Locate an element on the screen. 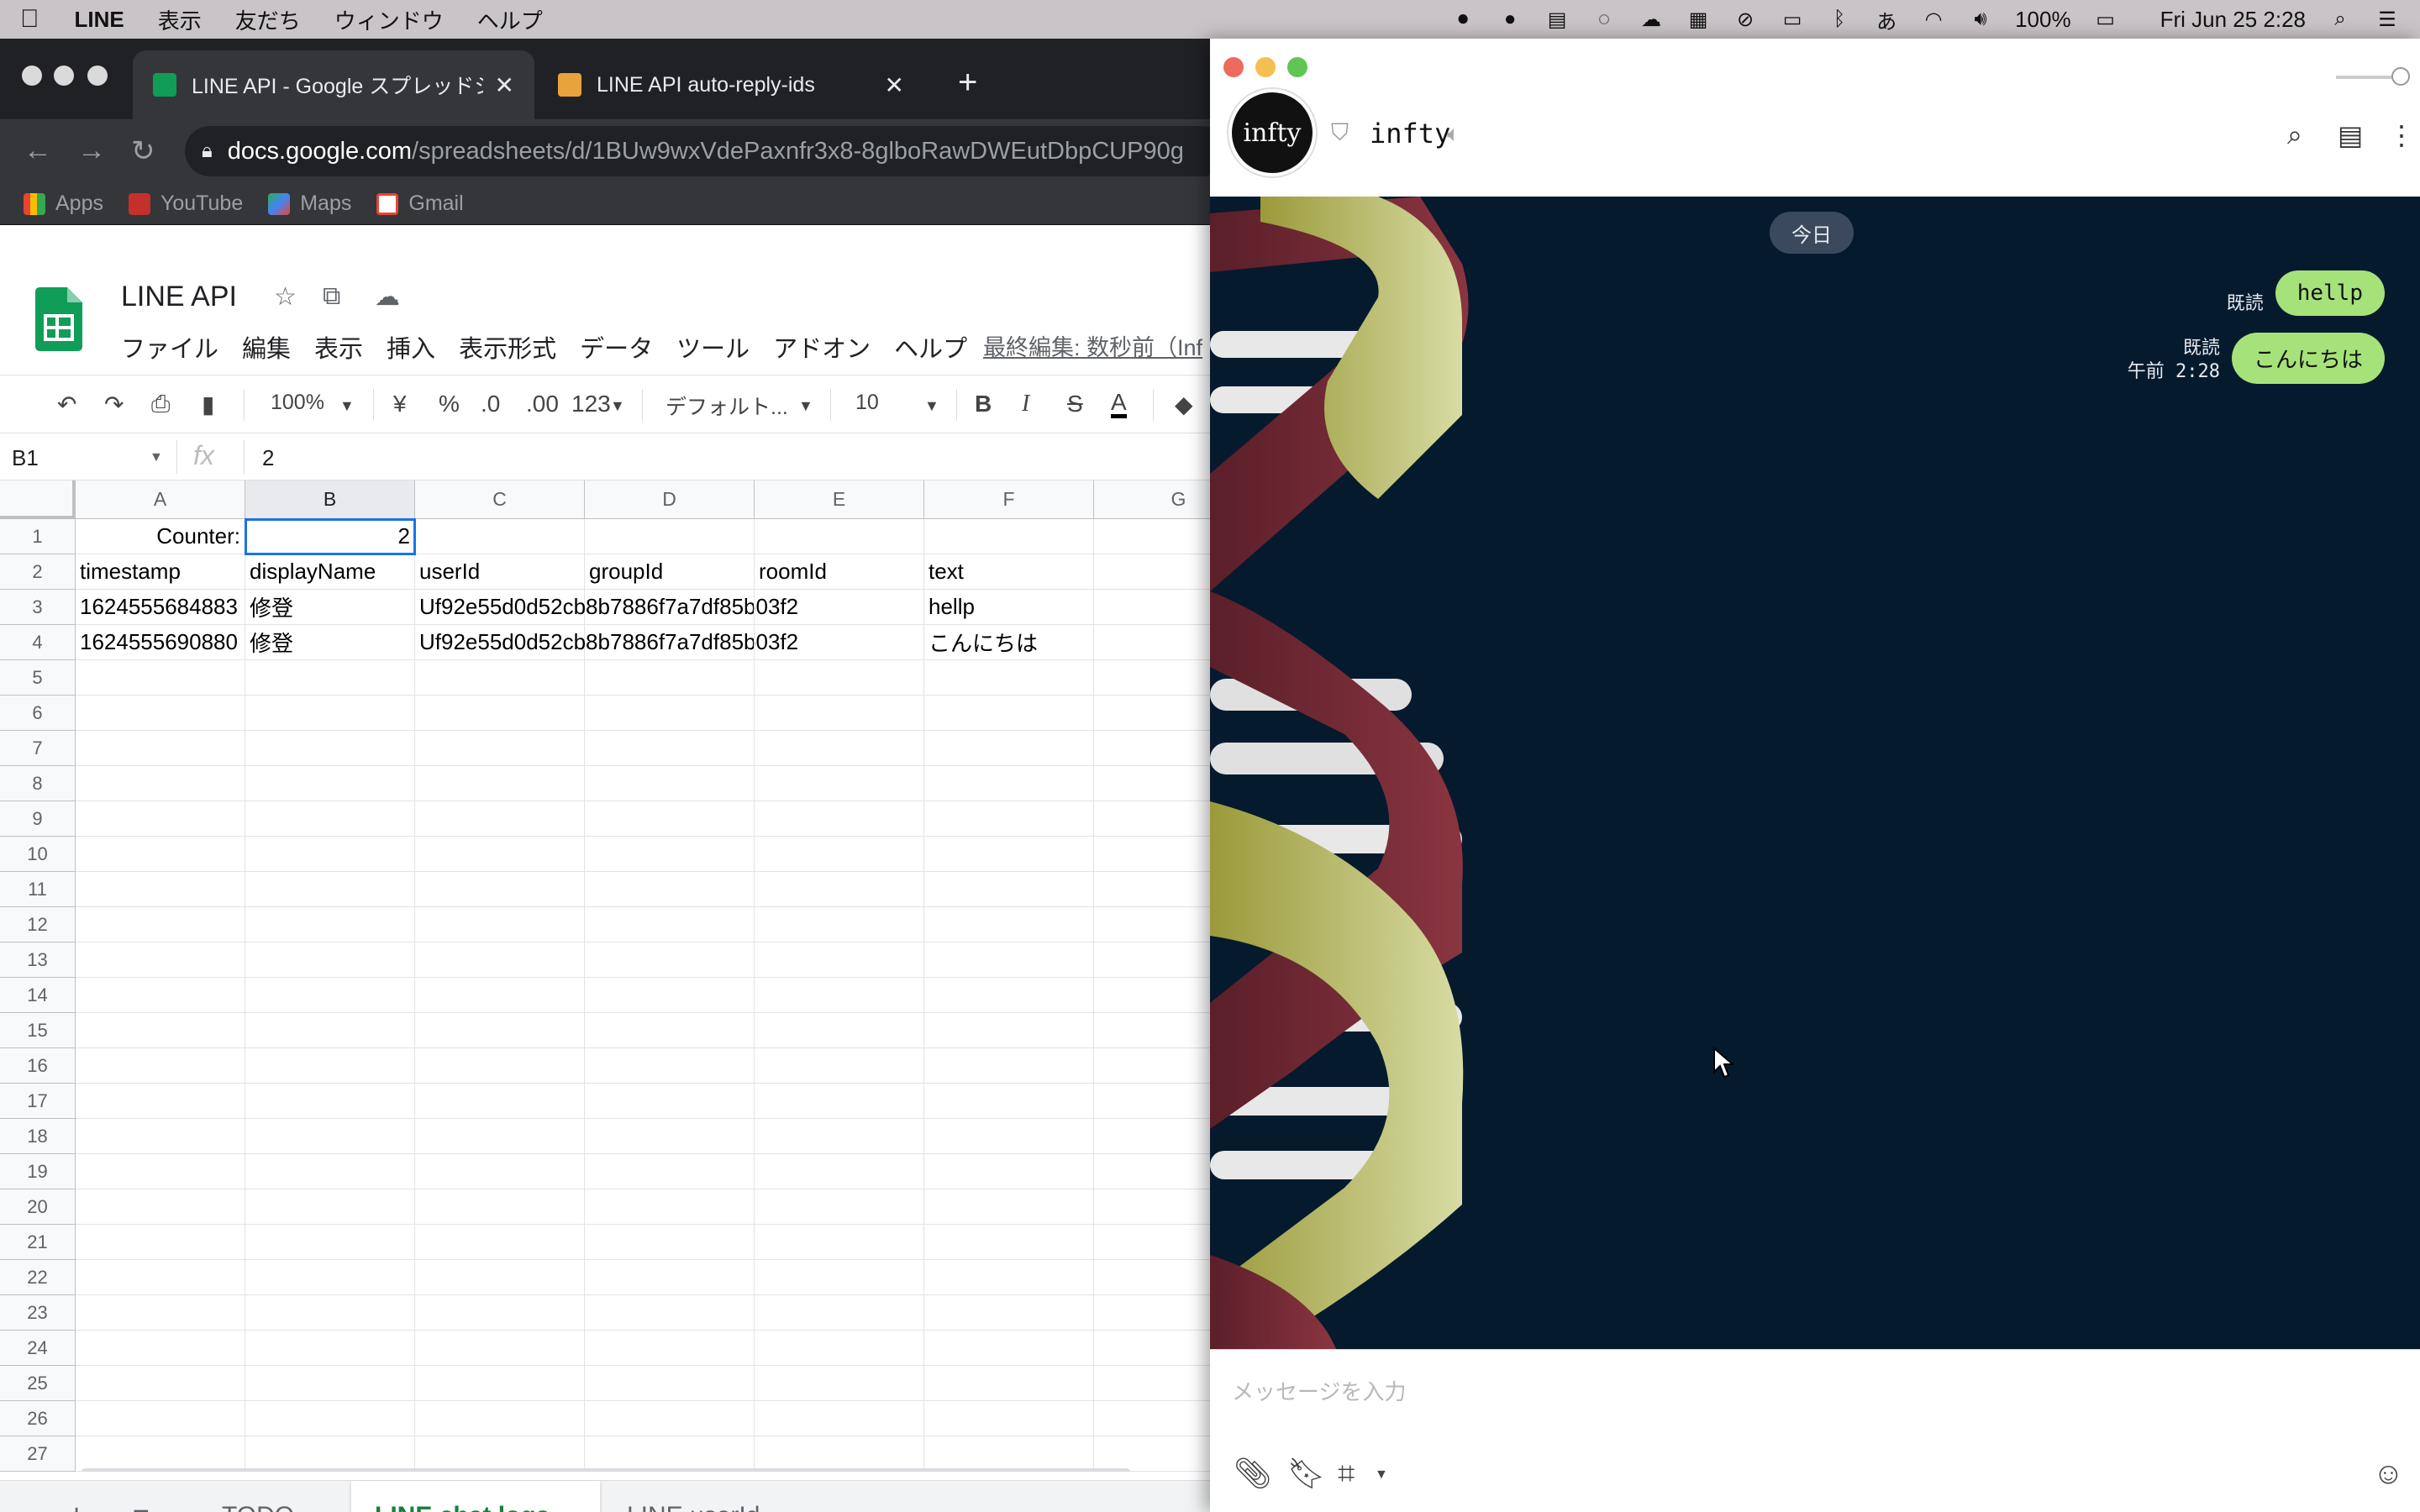 The height and width of the screenshot is (1512, 2420). menu-friends: 友だち is located at coordinates (268, 19).